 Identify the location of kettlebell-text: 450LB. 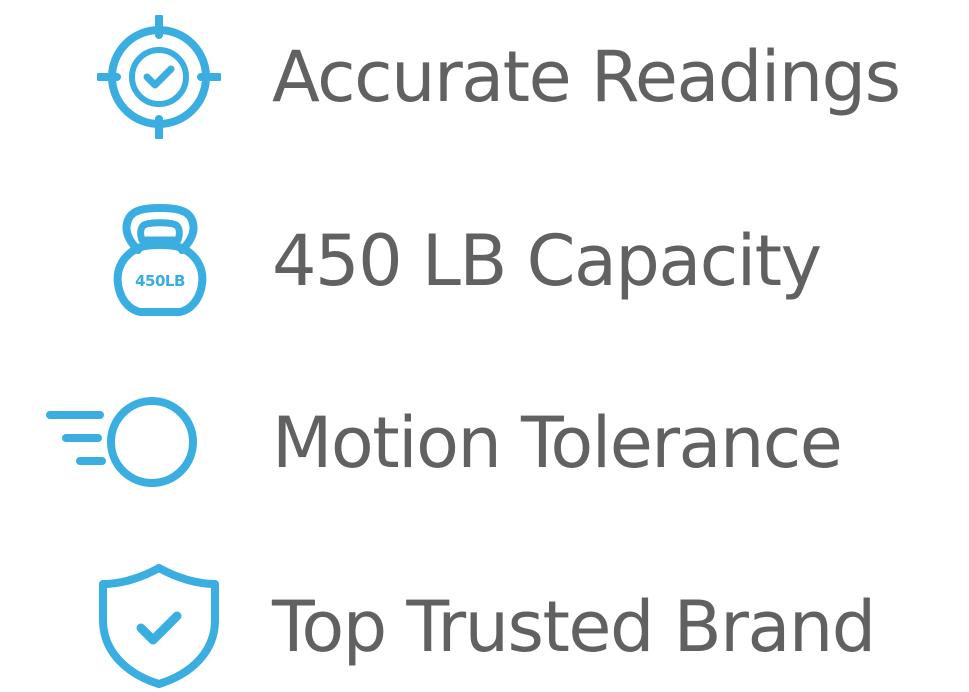
(160, 281).